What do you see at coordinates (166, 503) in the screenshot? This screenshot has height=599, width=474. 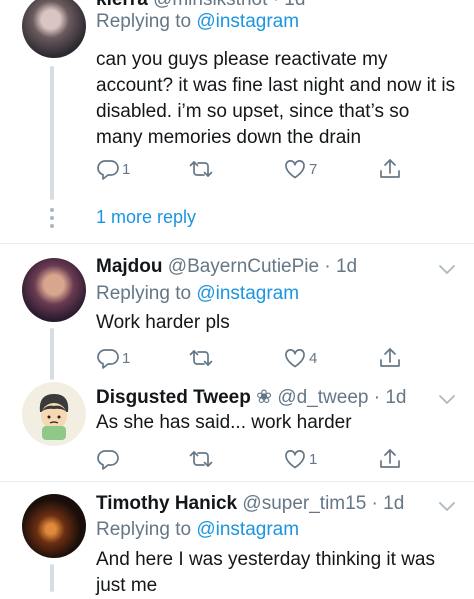 I see `display-name: Timothy Hanick` at bounding box center [166, 503].